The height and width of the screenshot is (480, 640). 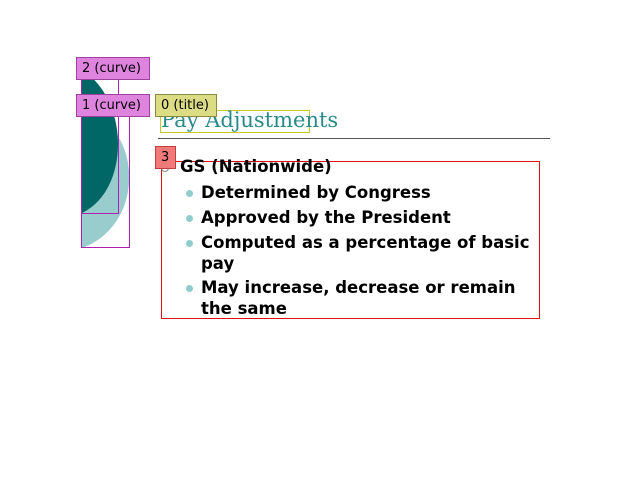 I want to click on annotation-tag-title: 0 (title), so click(x=186, y=105).